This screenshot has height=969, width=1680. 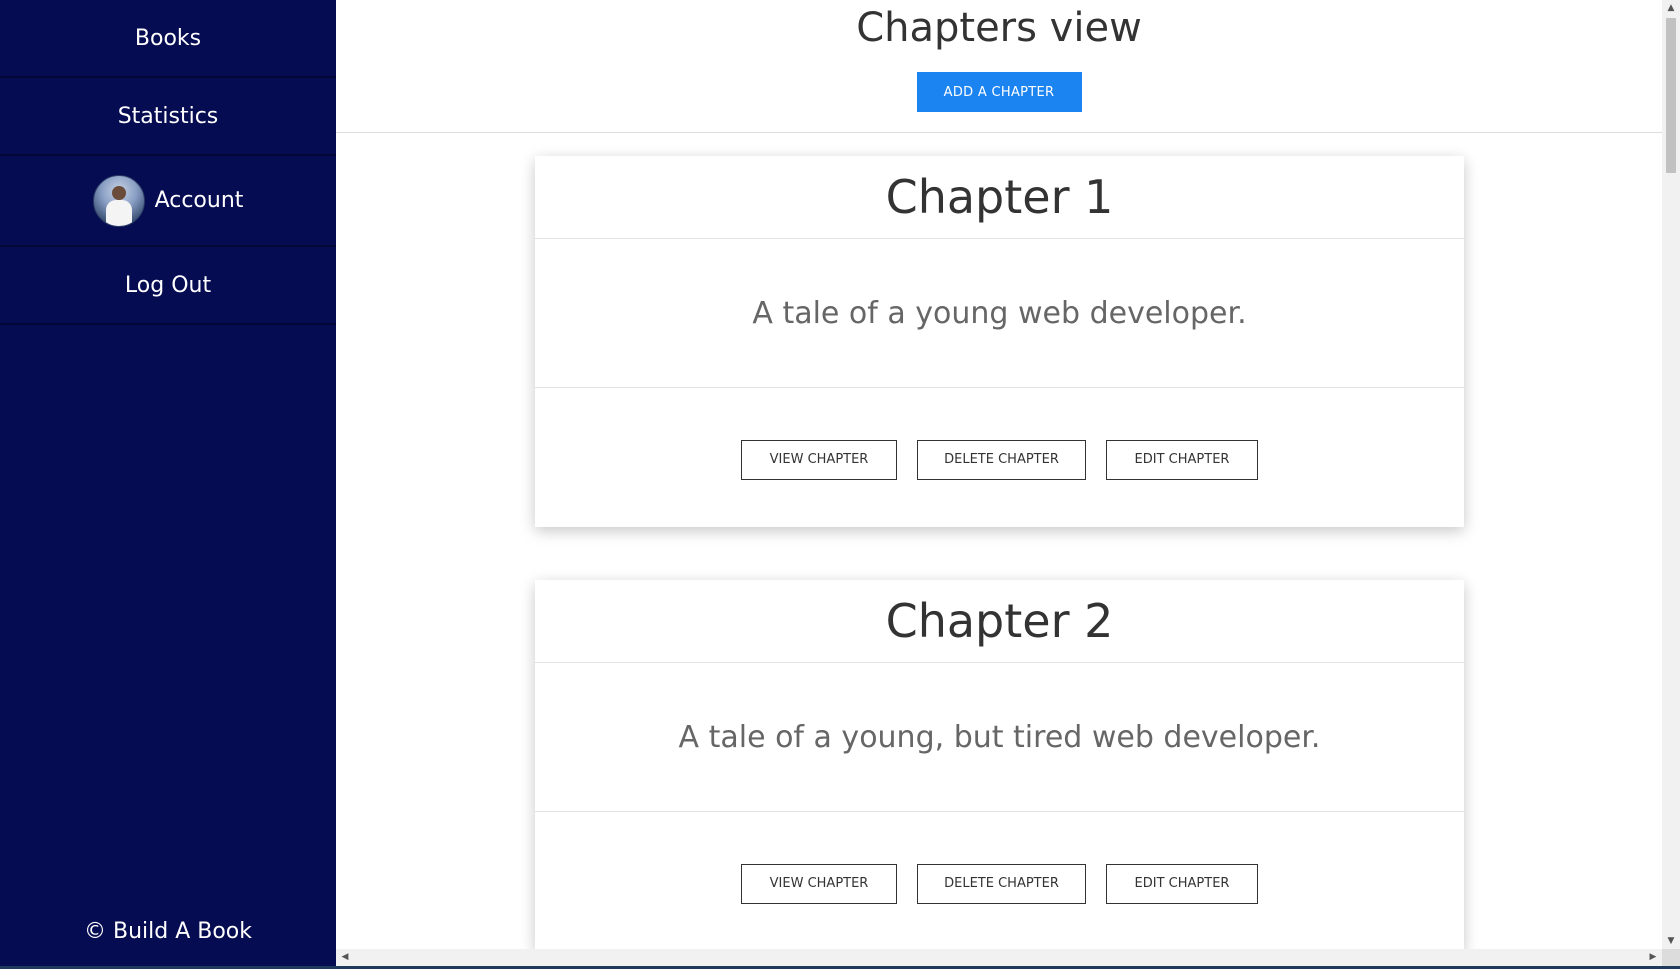 I want to click on copyright-footer: © Build A Book, so click(x=167, y=931).